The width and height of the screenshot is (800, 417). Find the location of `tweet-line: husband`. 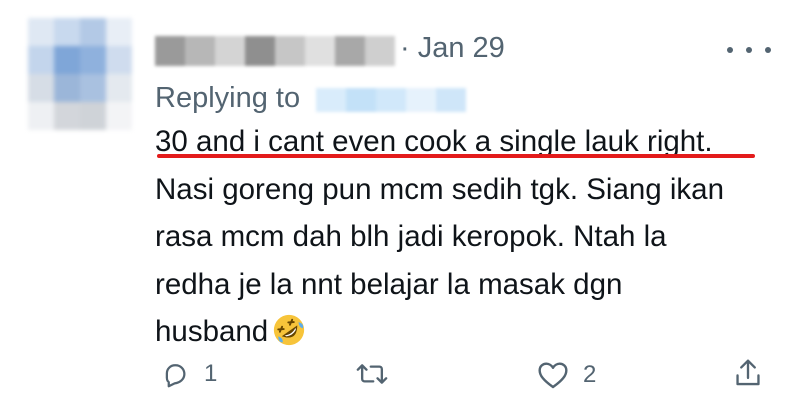

tweet-line: husband is located at coordinates (212, 331).